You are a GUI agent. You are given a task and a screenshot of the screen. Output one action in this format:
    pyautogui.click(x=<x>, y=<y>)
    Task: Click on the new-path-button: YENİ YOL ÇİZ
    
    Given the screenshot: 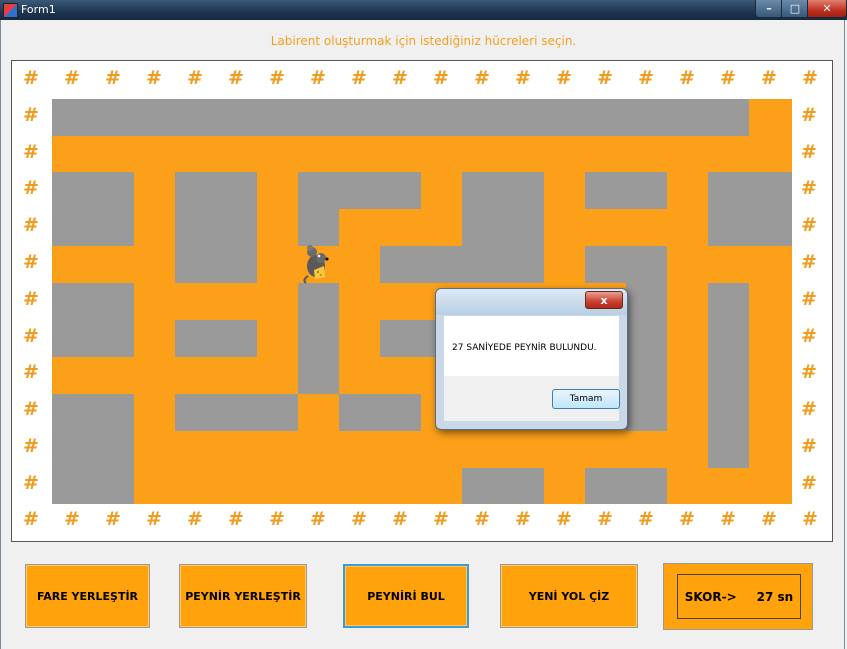 What is the action you would take?
    pyautogui.click(x=569, y=596)
    